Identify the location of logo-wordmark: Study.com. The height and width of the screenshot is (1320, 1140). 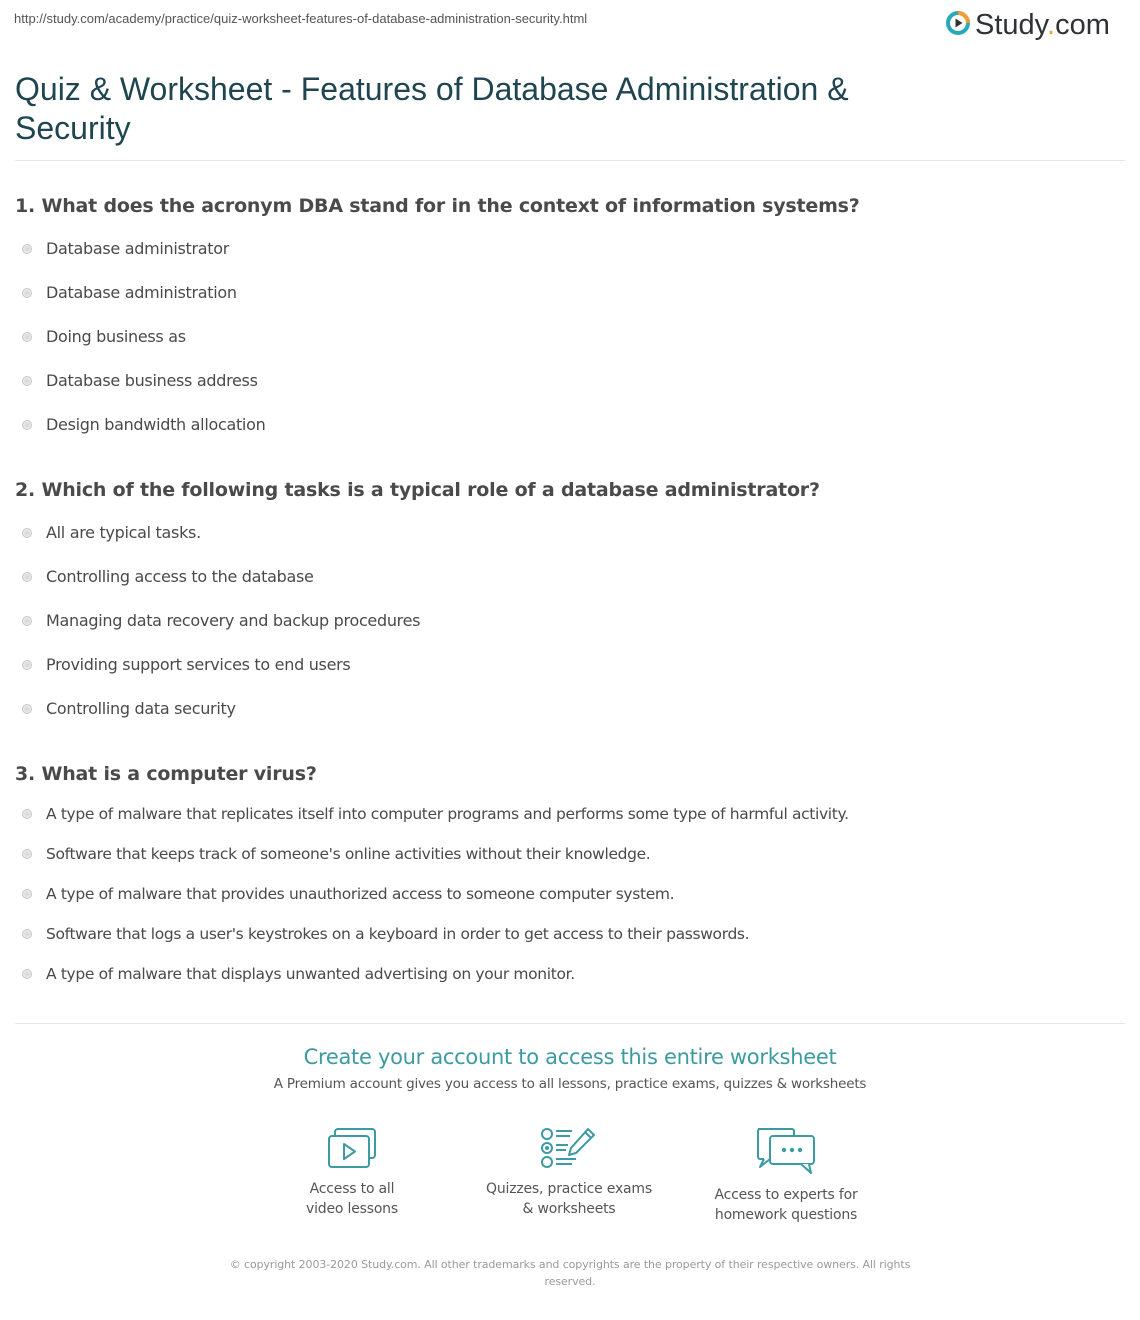
(1042, 25).